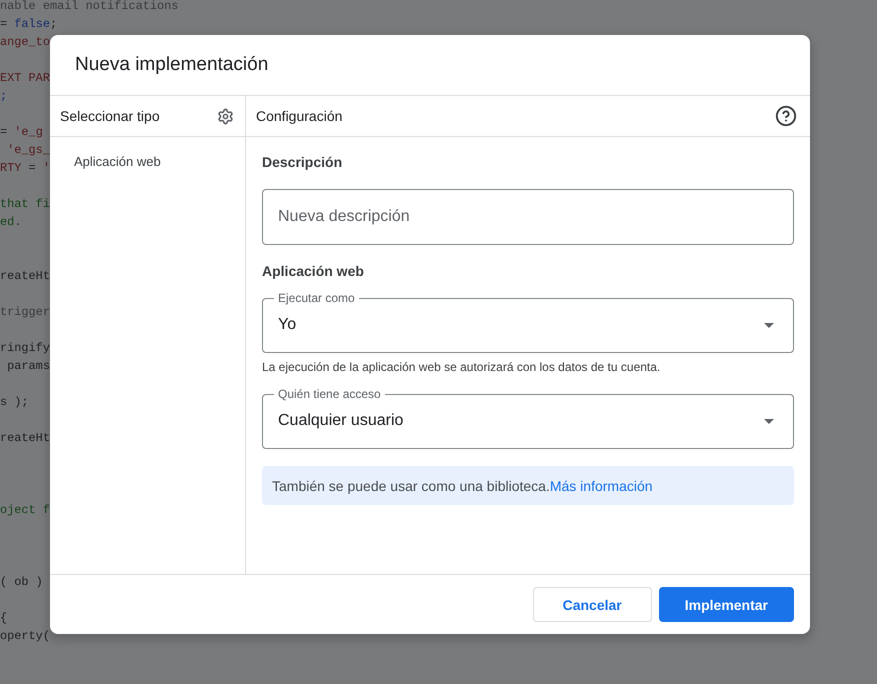 This screenshot has width=877, height=684. Describe the element at coordinates (726, 604) in the screenshot. I see `deploy-button: Implementar` at that location.